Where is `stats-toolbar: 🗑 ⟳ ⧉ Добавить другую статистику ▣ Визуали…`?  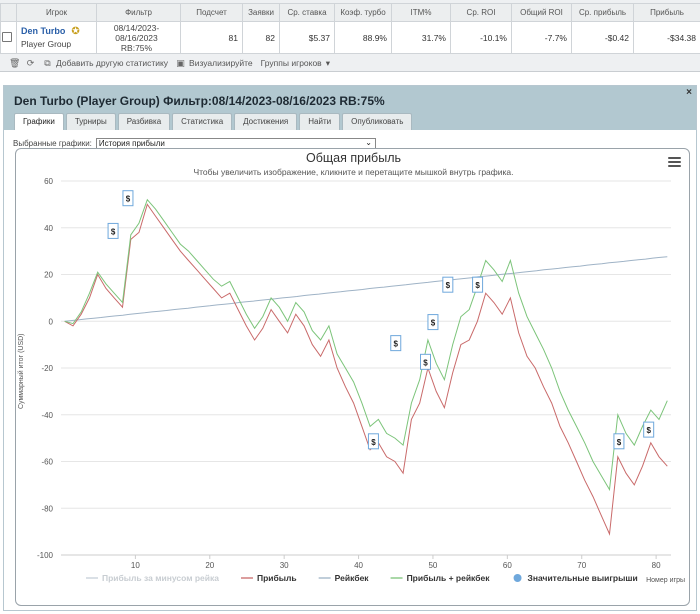
stats-toolbar: 🗑 ⟳ ⧉ Добавить другую статистику ▣ Визуали… is located at coordinates (350, 63).